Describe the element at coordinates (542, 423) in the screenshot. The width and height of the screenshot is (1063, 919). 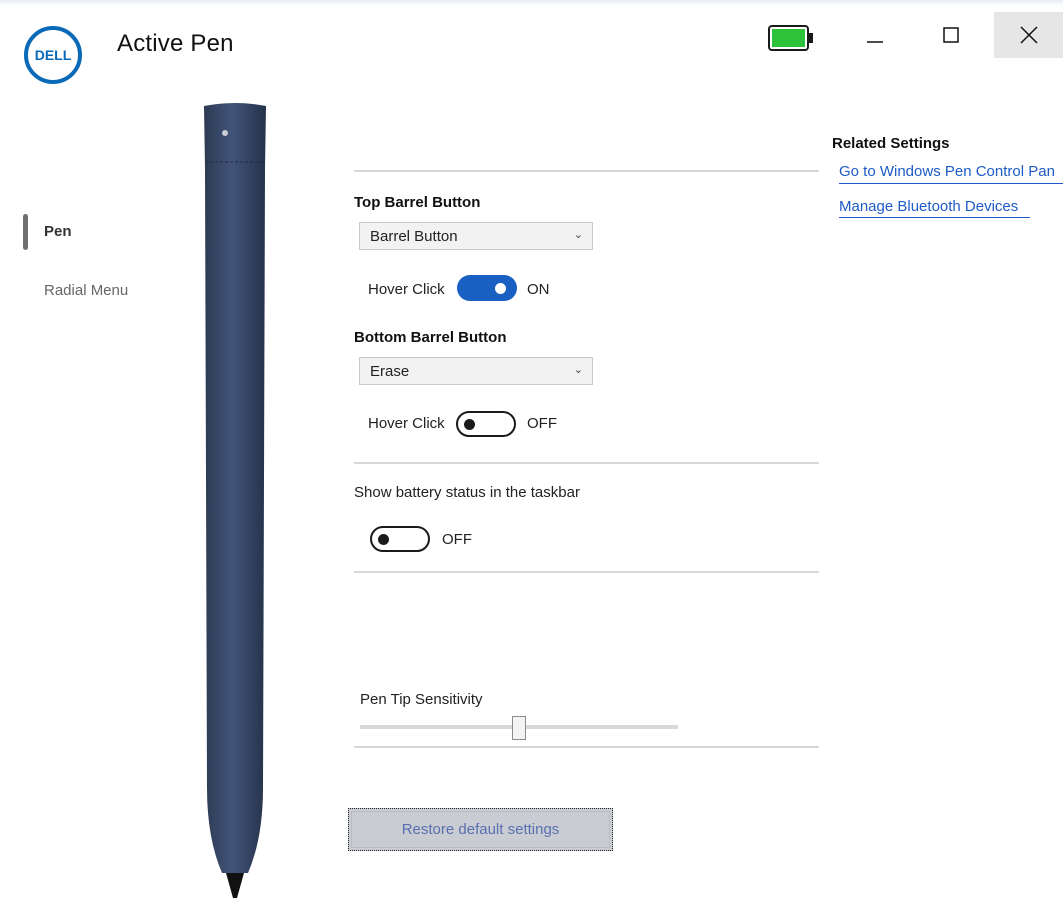
I see `bottom-hover-click-state: OFF` at that location.